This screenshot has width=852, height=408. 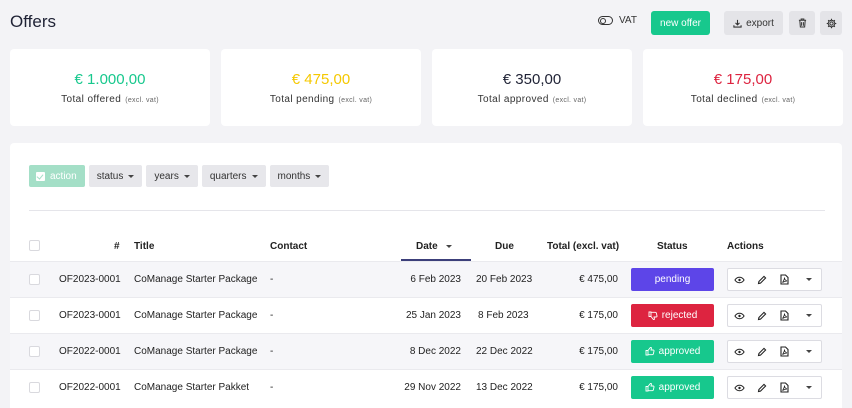 I want to click on trash-icon, so click(x=802, y=23).